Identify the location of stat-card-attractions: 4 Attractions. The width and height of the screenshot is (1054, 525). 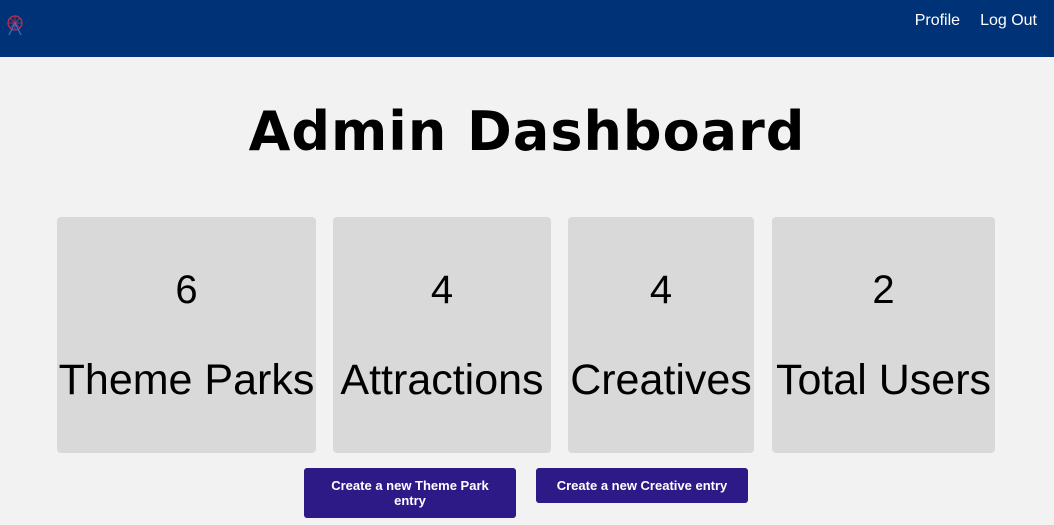
(442, 335).